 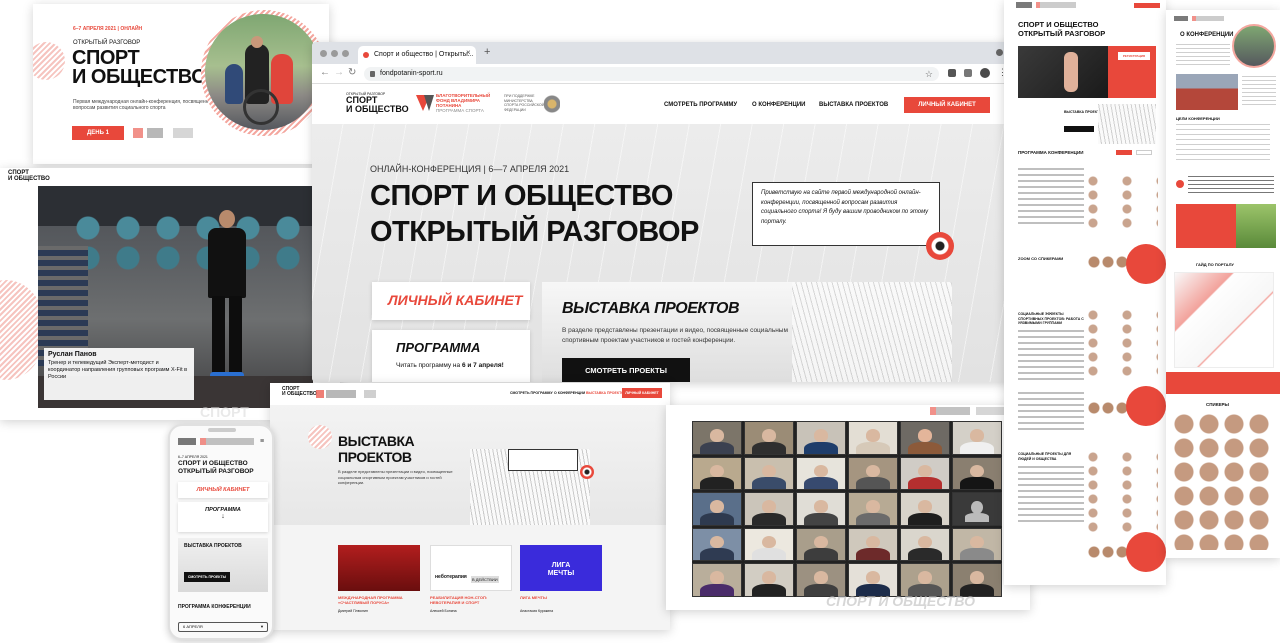 I want to click on back-icon: ←, so click(x=325, y=72).